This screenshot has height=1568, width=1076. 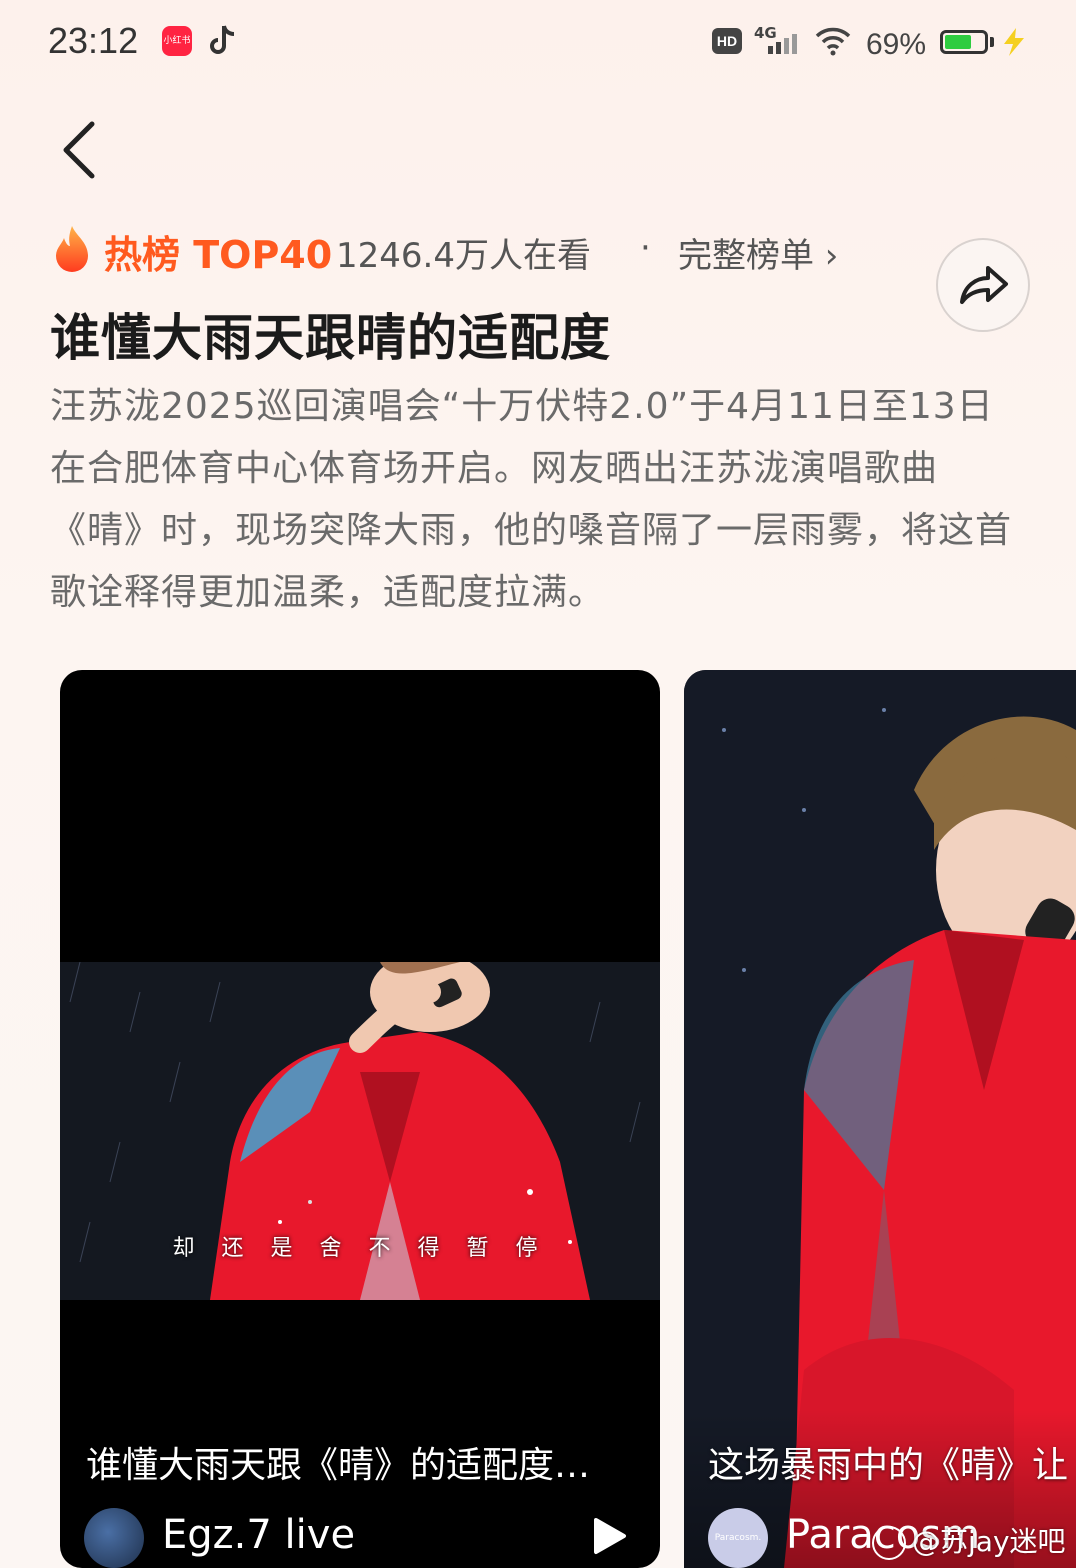 I want to click on play-icon, so click(x=610, y=1536).